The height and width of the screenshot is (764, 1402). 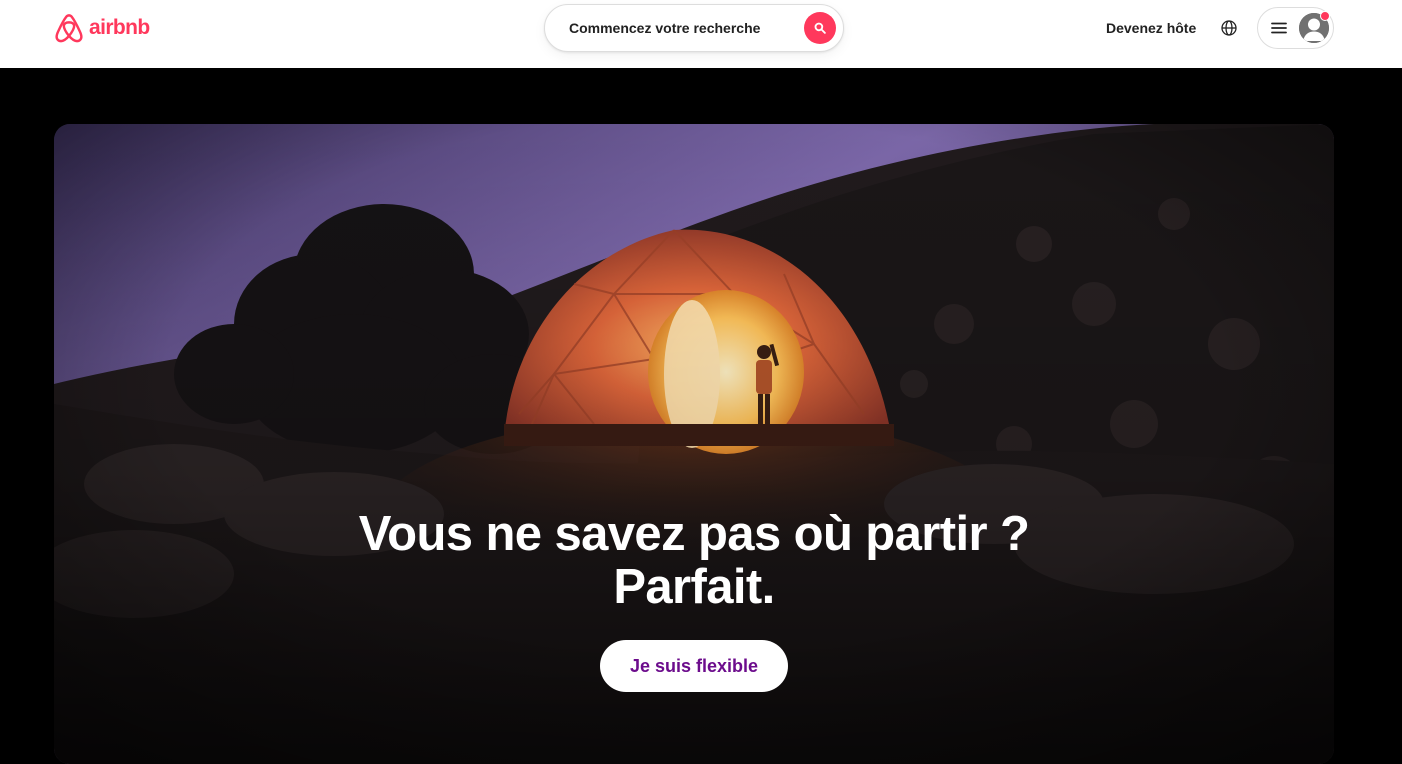 What do you see at coordinates (1325, 16) in the screenshot?
I see `notification-badge` at bounding box center [1325, 16].